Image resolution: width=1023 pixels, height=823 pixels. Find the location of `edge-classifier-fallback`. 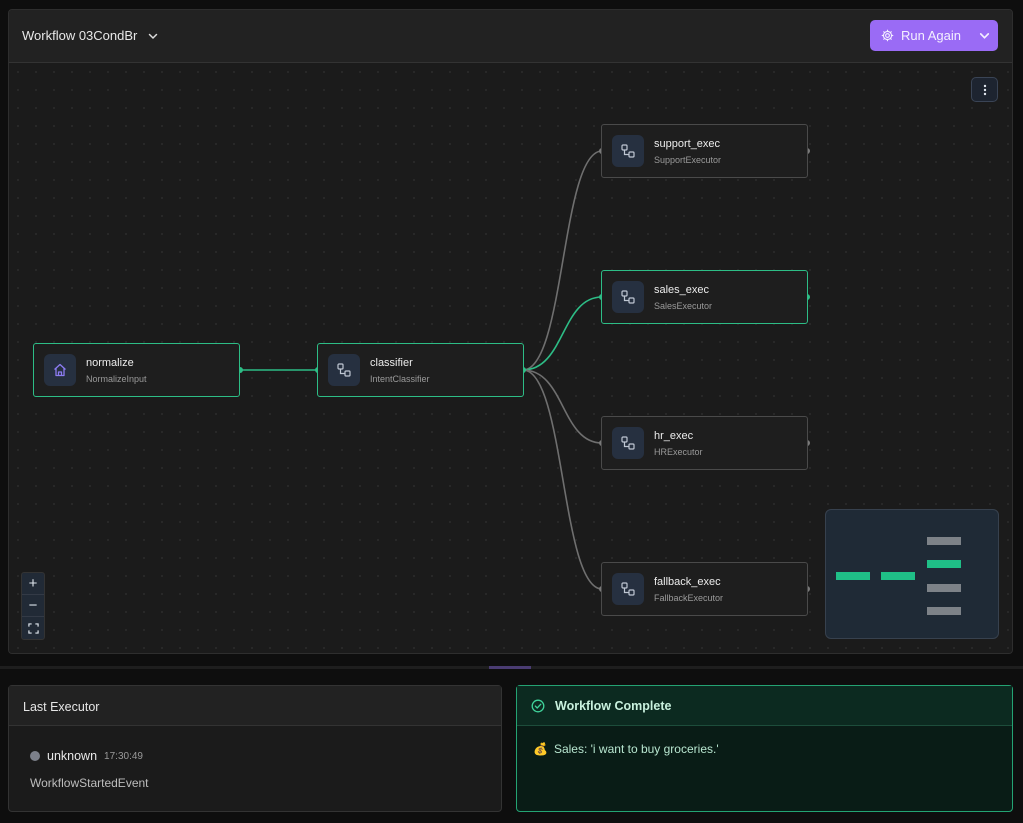

edge-classifier-fallback is located at coordinates (562, 479).